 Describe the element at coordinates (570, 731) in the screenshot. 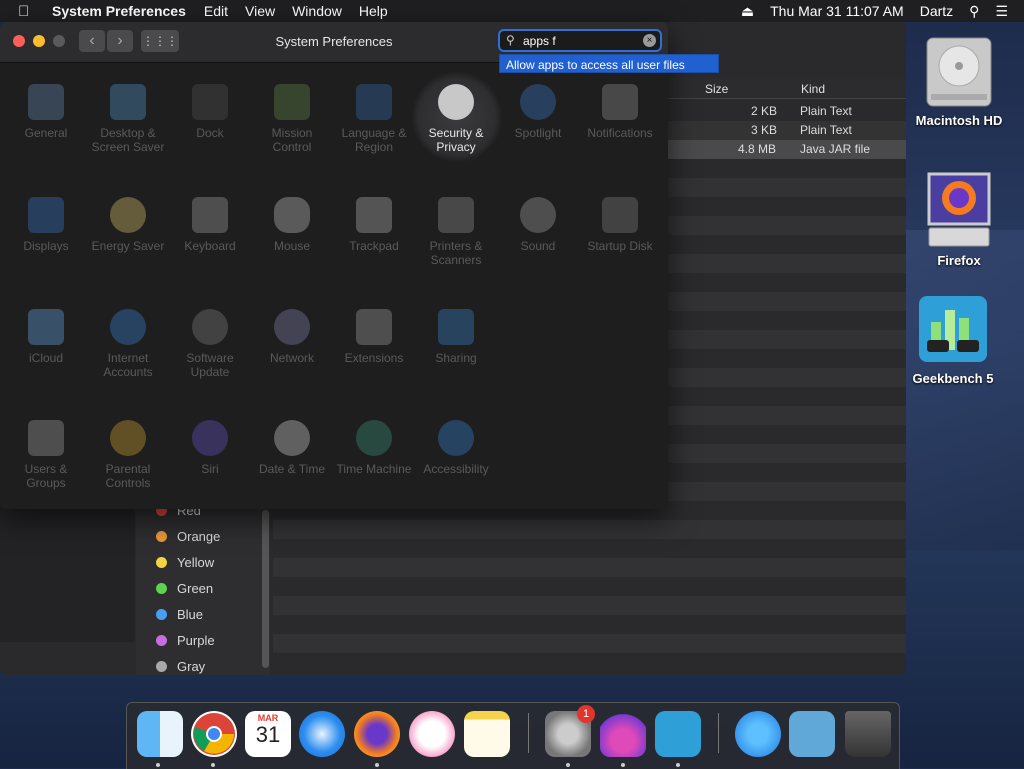

I see `system-preferences-icon: 1` at that location.